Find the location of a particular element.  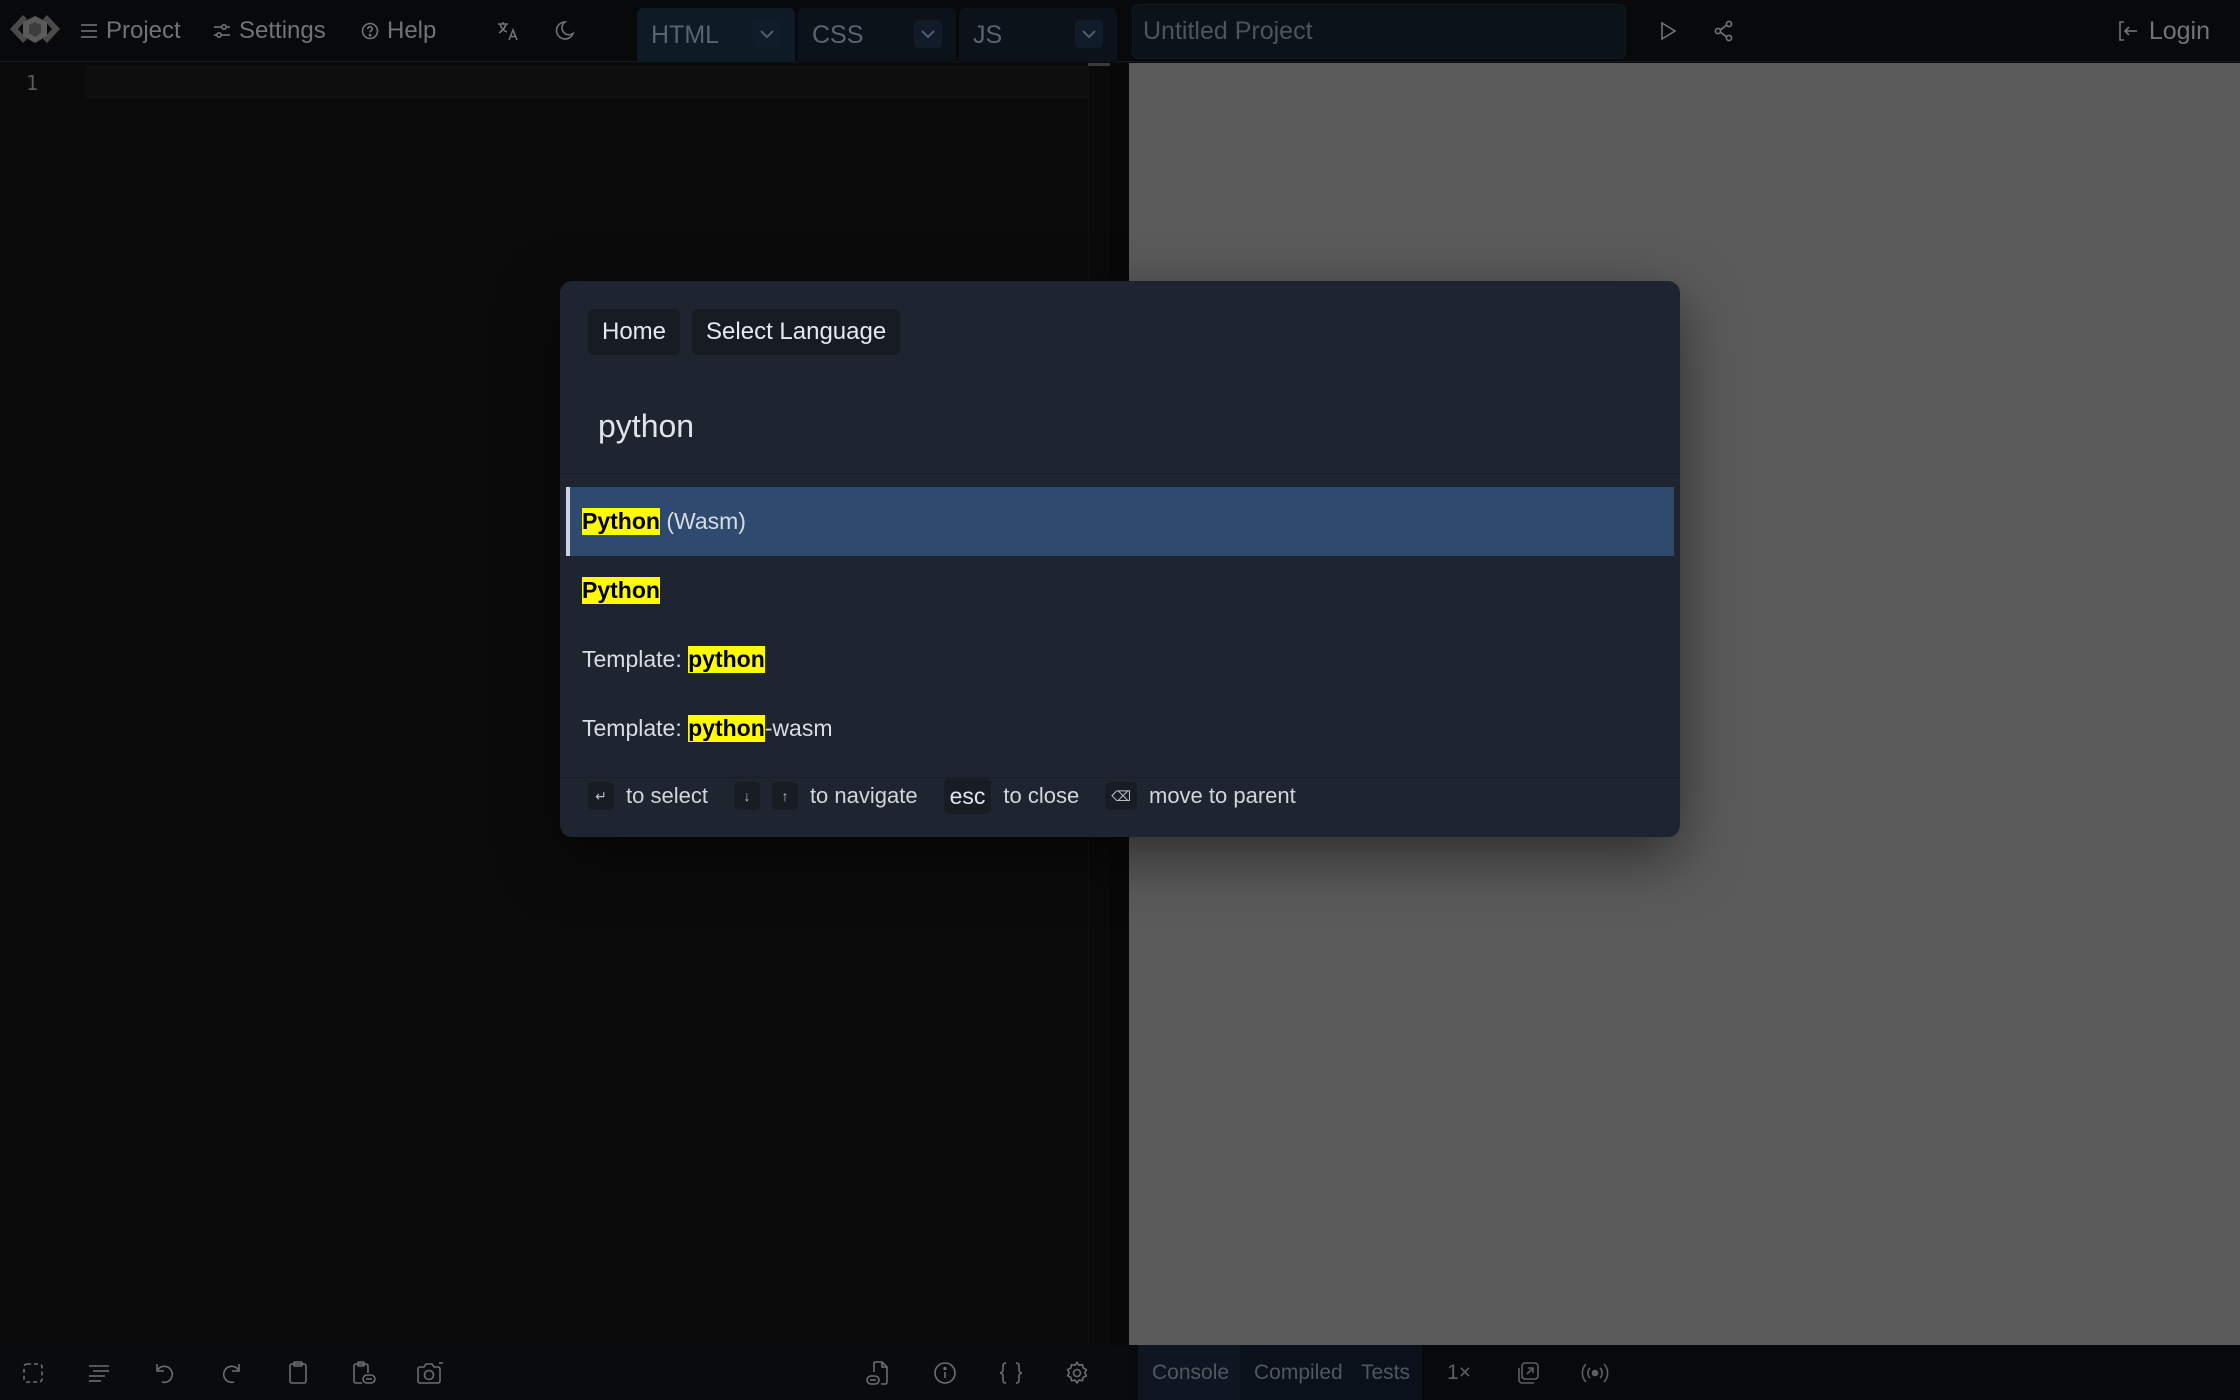

project-menu-label: Project is located at coordinates (143, 30).